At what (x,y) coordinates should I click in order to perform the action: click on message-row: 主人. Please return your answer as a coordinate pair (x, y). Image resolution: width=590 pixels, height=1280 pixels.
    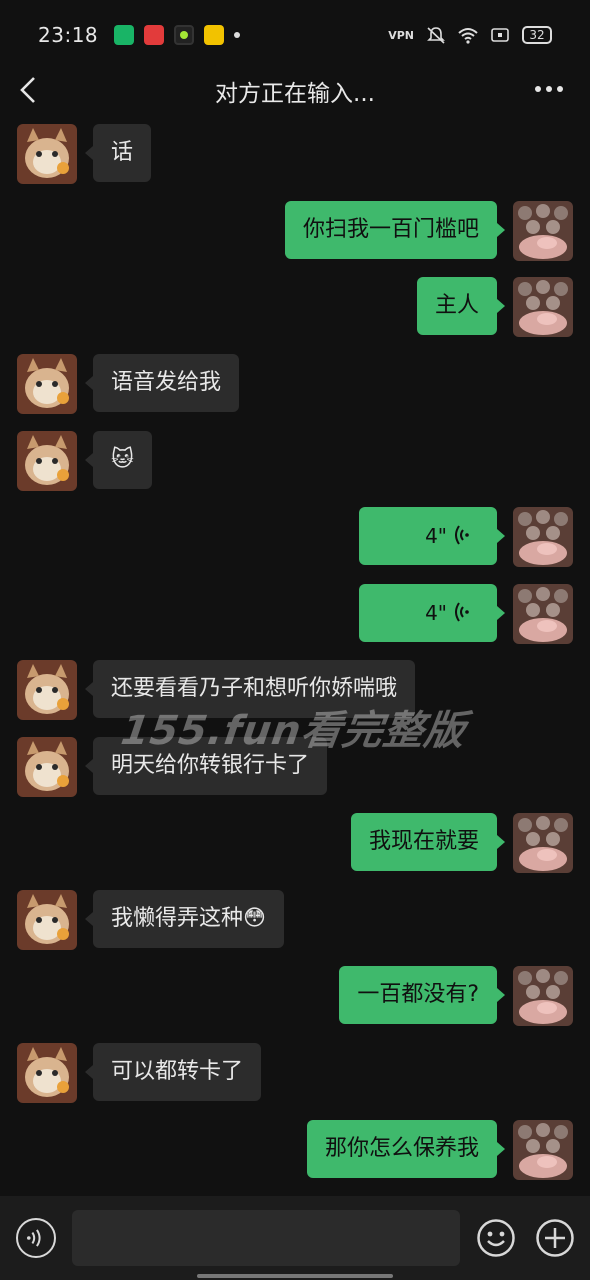
    Looking at the image, I should click on (295, 307).